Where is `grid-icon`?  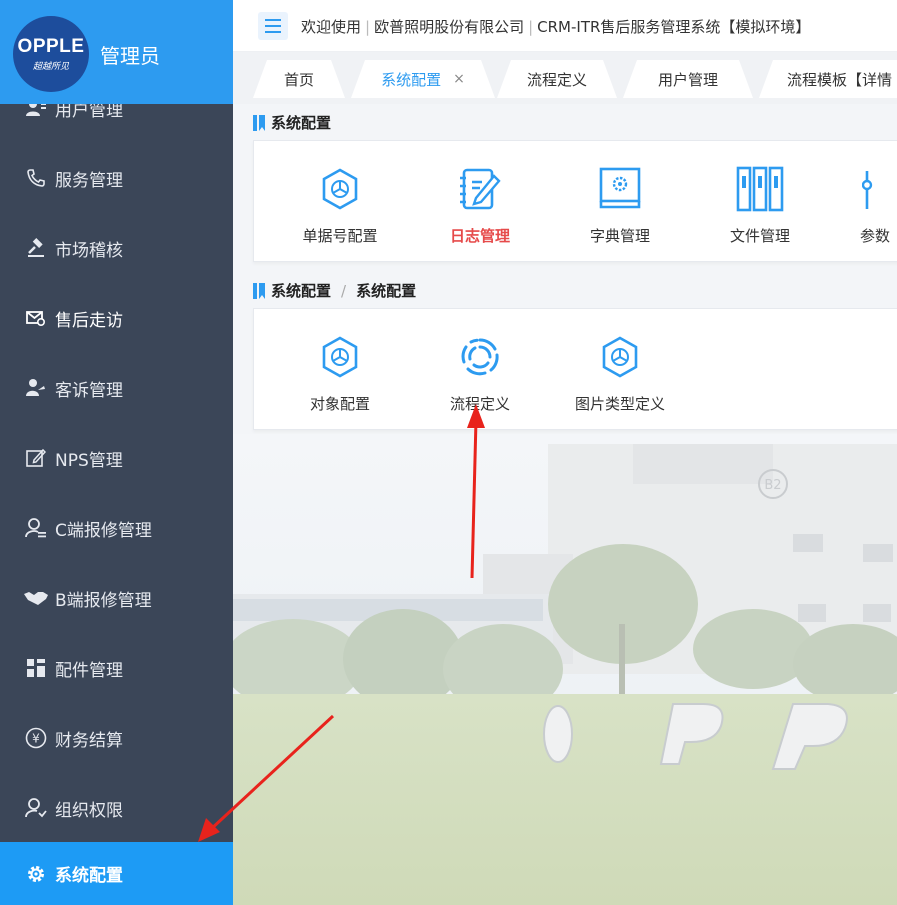 grid-icon is located at coordinates (36, 668).